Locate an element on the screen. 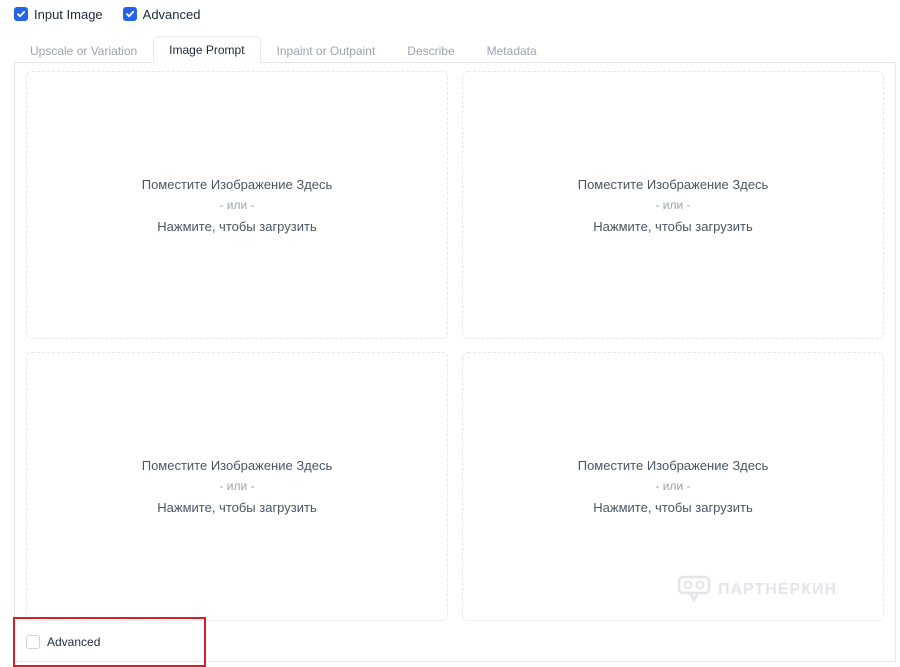  tab-describe: Describe is located at coordinates (430, 50).